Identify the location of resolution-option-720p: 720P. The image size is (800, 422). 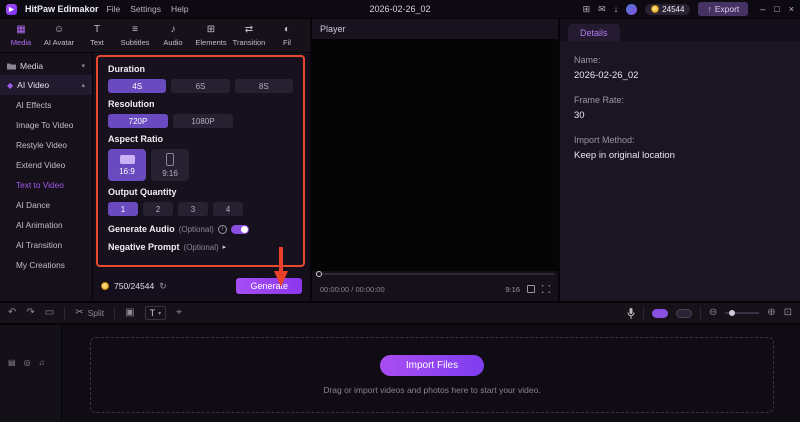
(138, 121).